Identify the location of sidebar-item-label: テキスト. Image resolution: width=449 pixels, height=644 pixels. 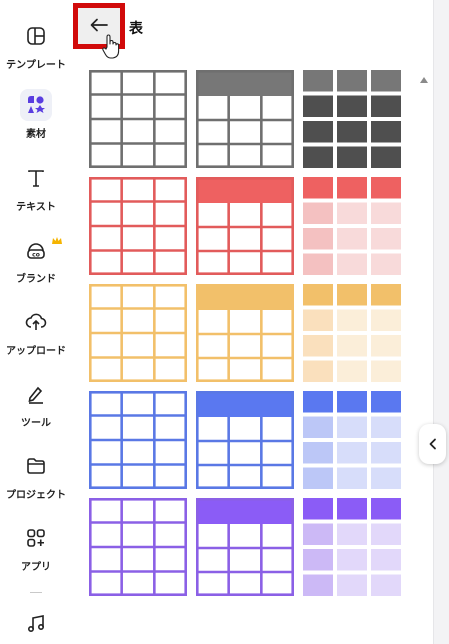
(36, 207).